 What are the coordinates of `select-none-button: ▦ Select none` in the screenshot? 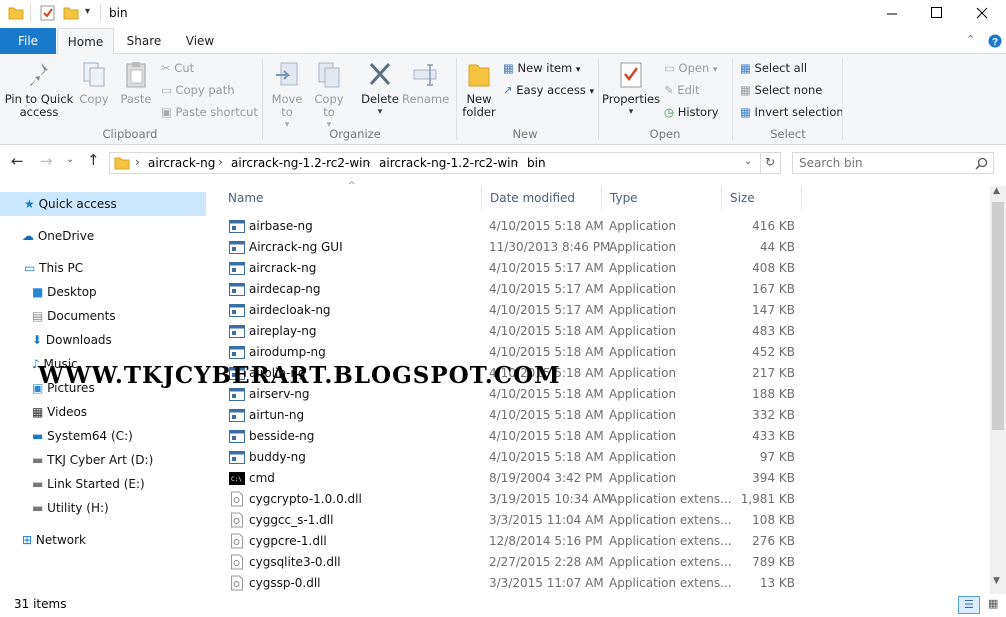 It's located at (781, 90).